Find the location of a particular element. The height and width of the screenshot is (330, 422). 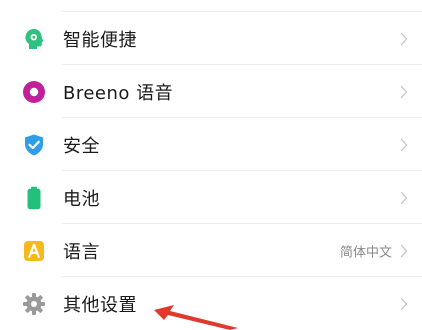

settings-item-label: 电池 is located at coordinates (81, 199).